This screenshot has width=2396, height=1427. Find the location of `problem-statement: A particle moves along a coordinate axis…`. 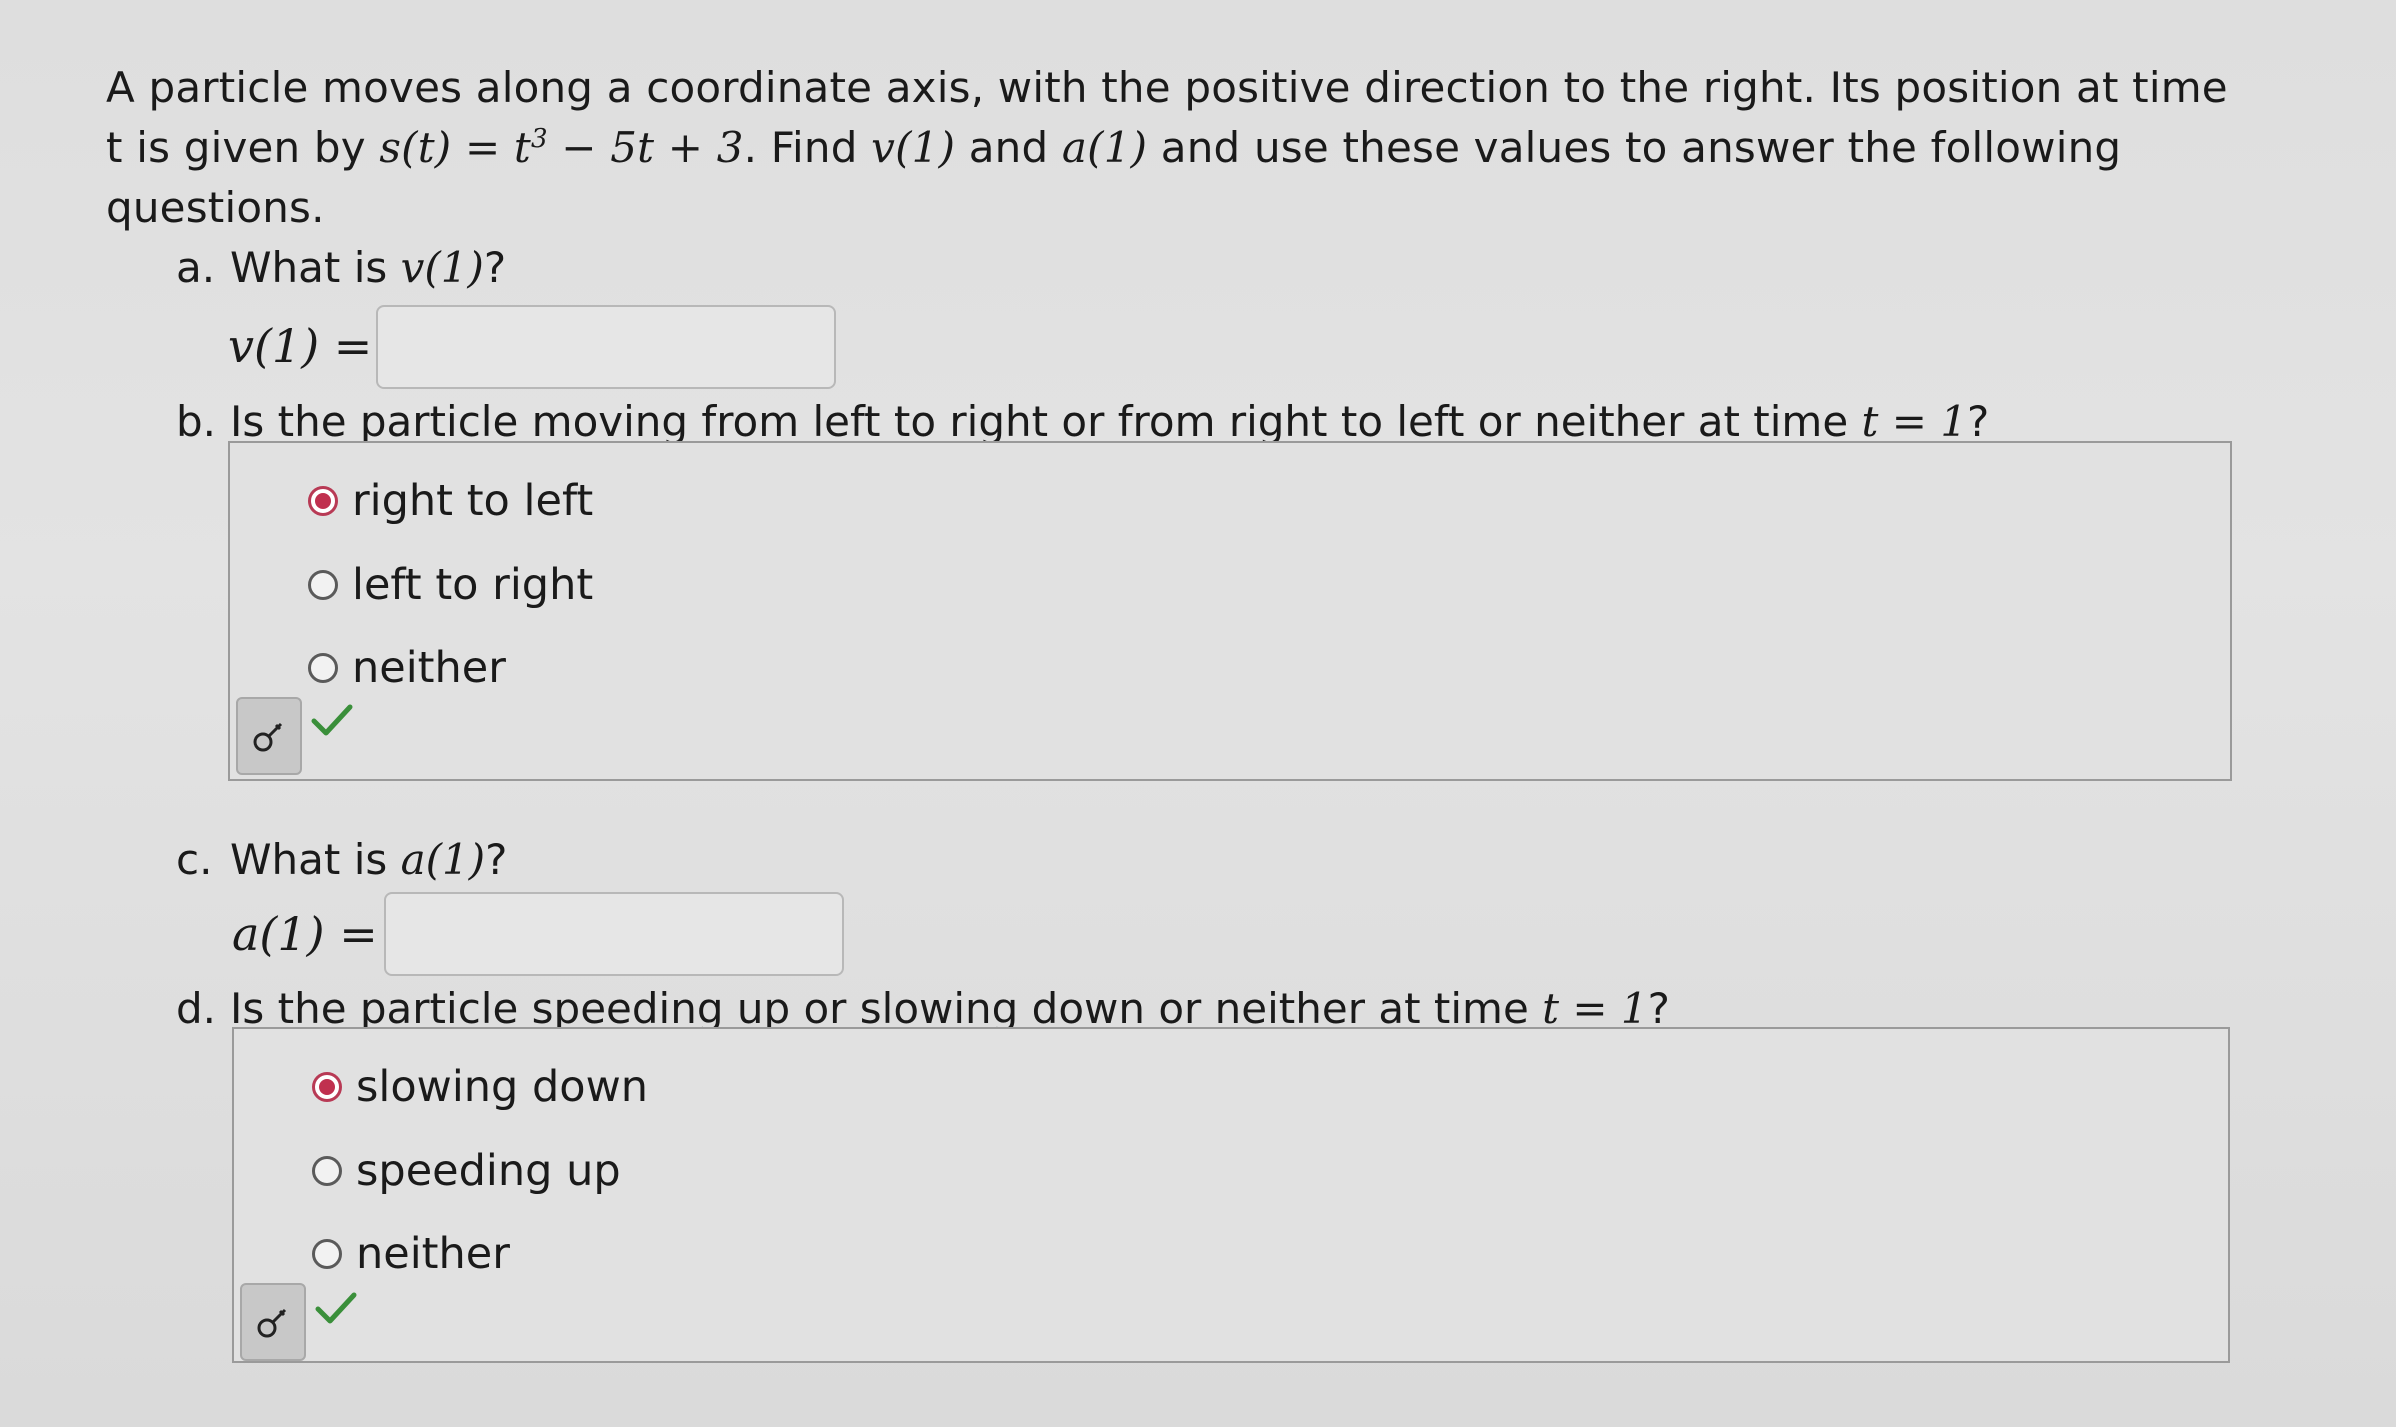

problem-statement: A particle moves along a coordinate axis… is located at coordinates (1181, 148).